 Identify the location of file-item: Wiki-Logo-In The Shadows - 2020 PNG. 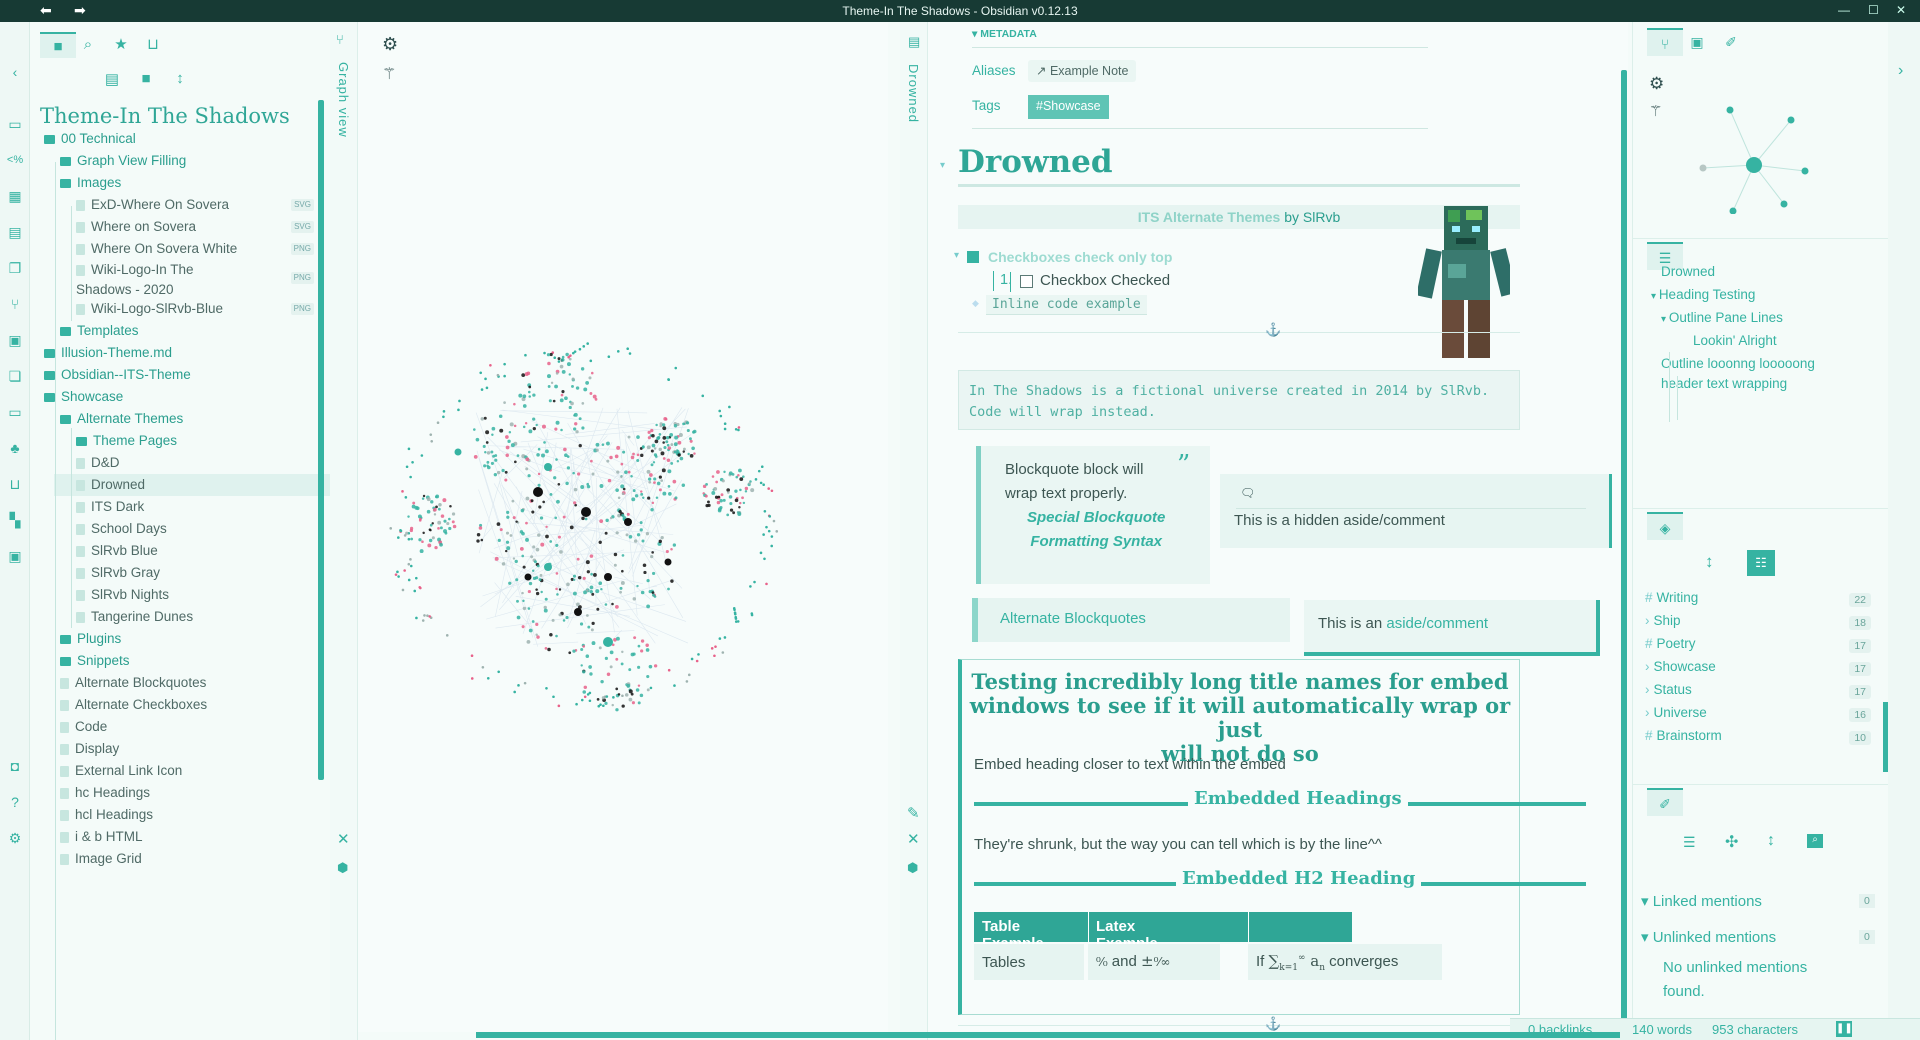
(195, 280).